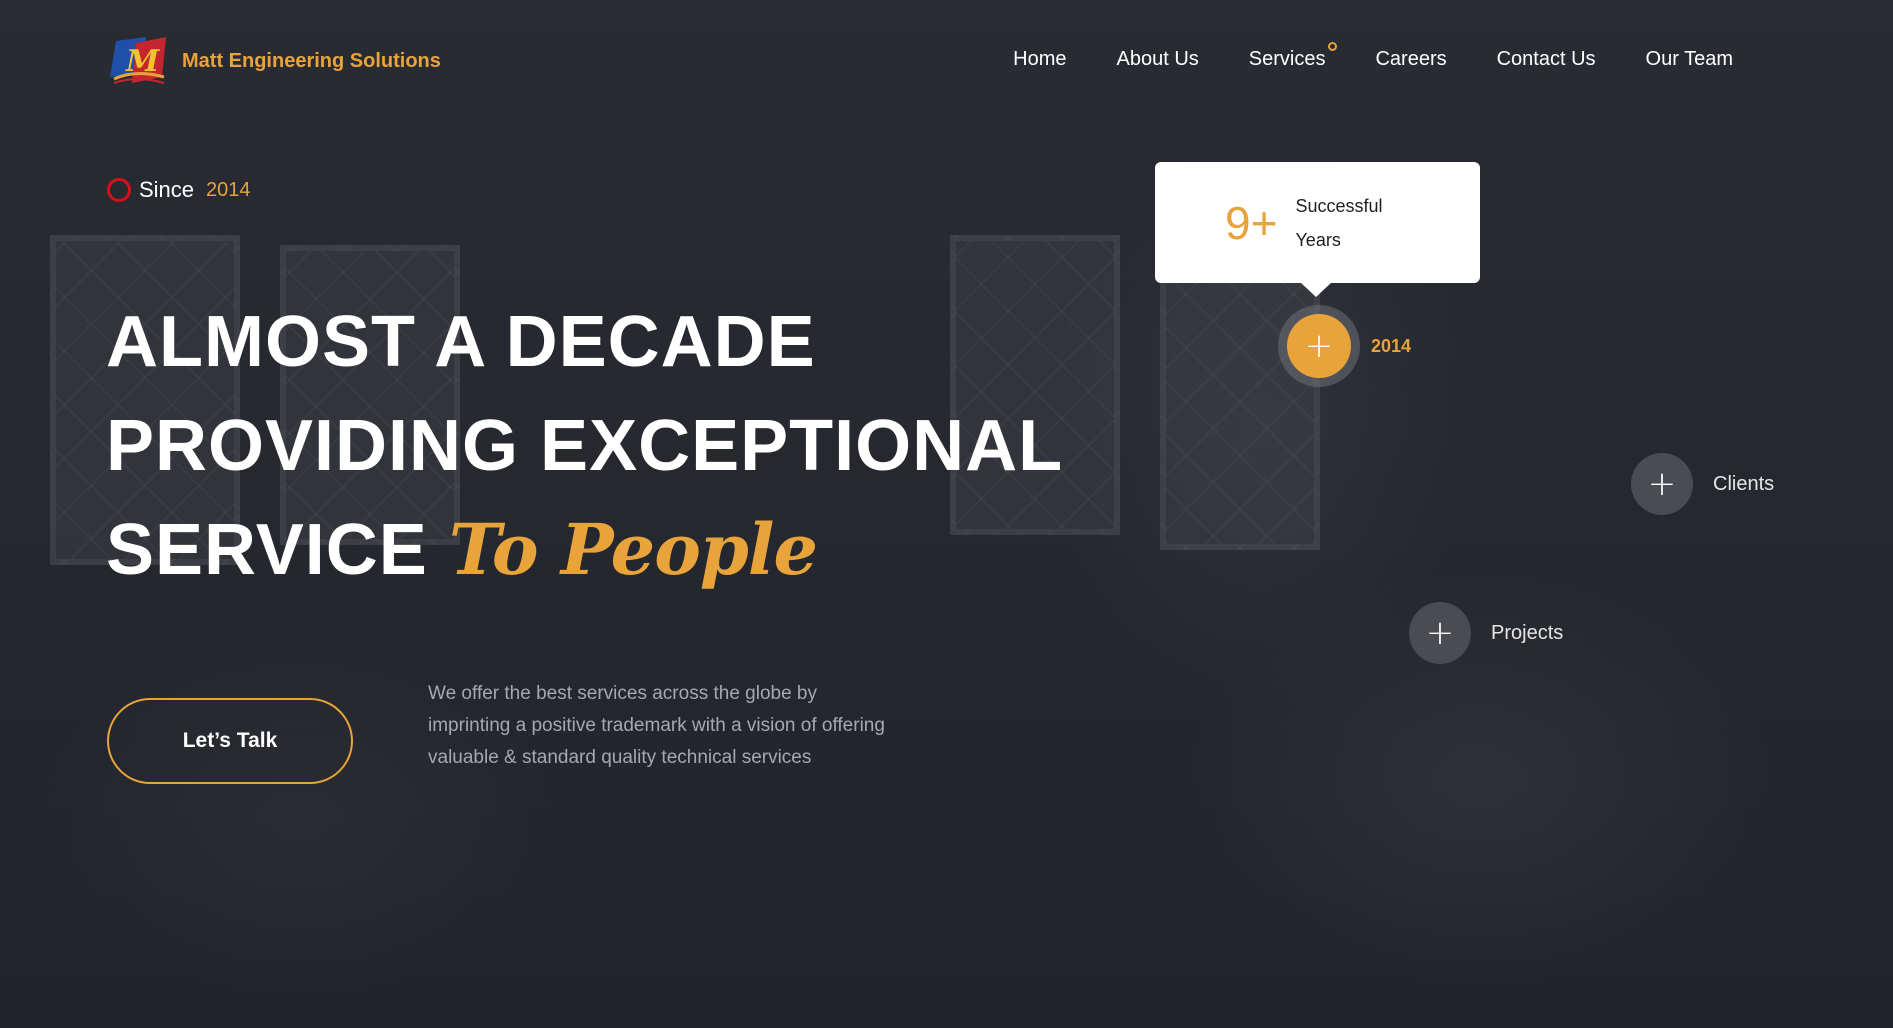 The width and height of the screenshot is (1893, 1028). Describe the element at coordinates (1039, 59) in the screenshot. I see `nav-home: Home` at that location.